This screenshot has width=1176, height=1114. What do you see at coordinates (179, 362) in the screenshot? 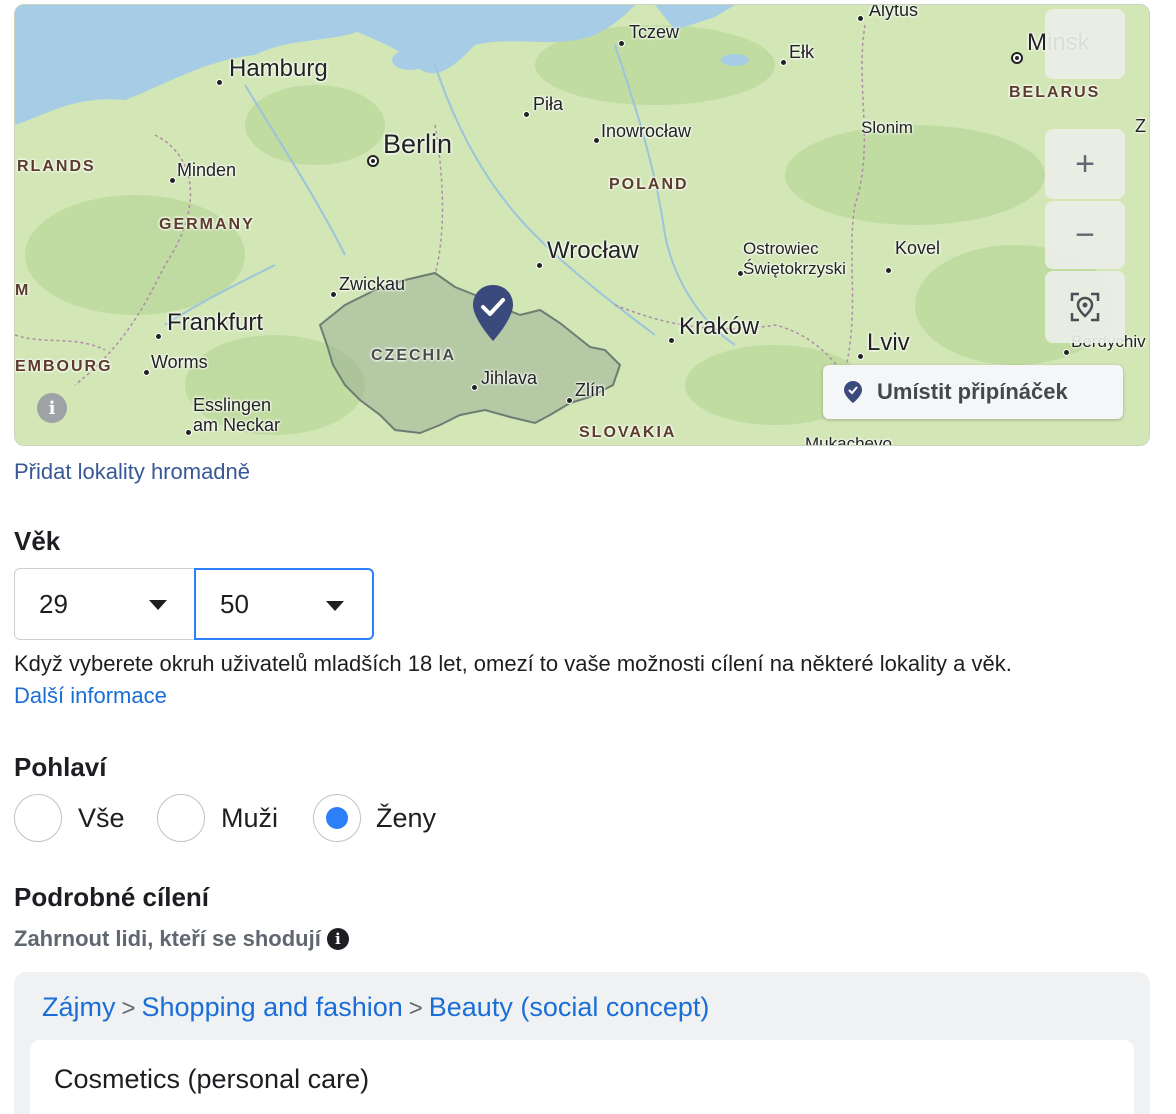
I see `map-label-worms: Worms` at bounding box center [179, 362].